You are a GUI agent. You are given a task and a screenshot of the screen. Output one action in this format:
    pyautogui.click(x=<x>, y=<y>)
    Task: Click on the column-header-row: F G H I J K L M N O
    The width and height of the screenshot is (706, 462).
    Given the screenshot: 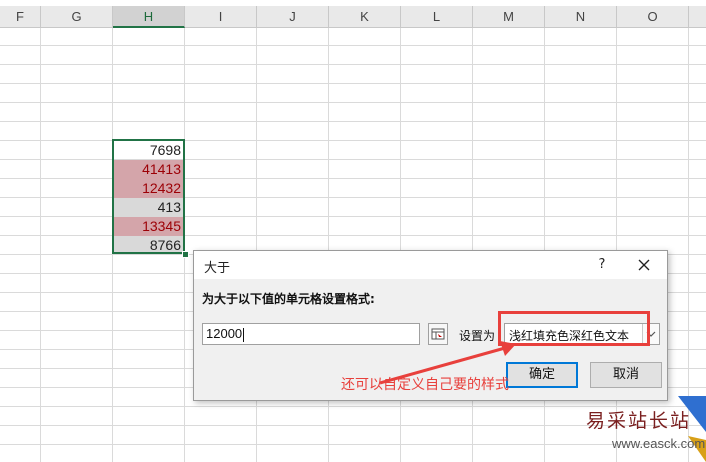 What is the action you would take?
    pyautogui.click(x=353, y=17)
    